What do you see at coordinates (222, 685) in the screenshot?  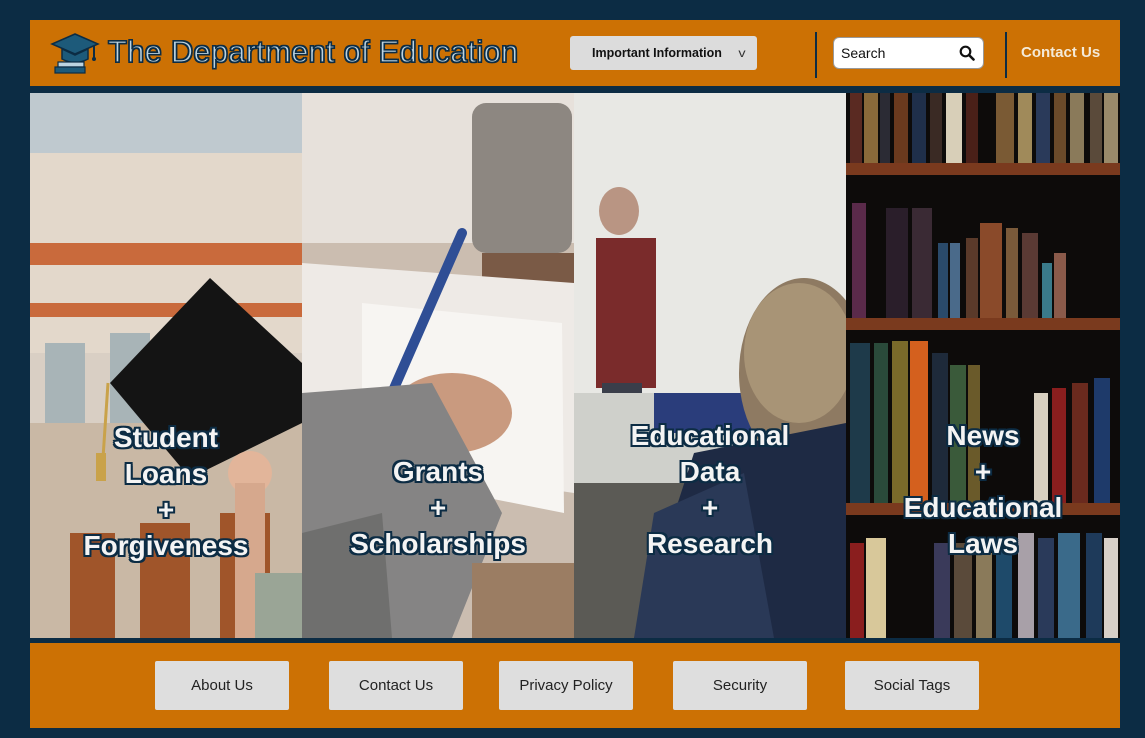 I see `about-us-button: About Us` at bounding box center [222, 685].